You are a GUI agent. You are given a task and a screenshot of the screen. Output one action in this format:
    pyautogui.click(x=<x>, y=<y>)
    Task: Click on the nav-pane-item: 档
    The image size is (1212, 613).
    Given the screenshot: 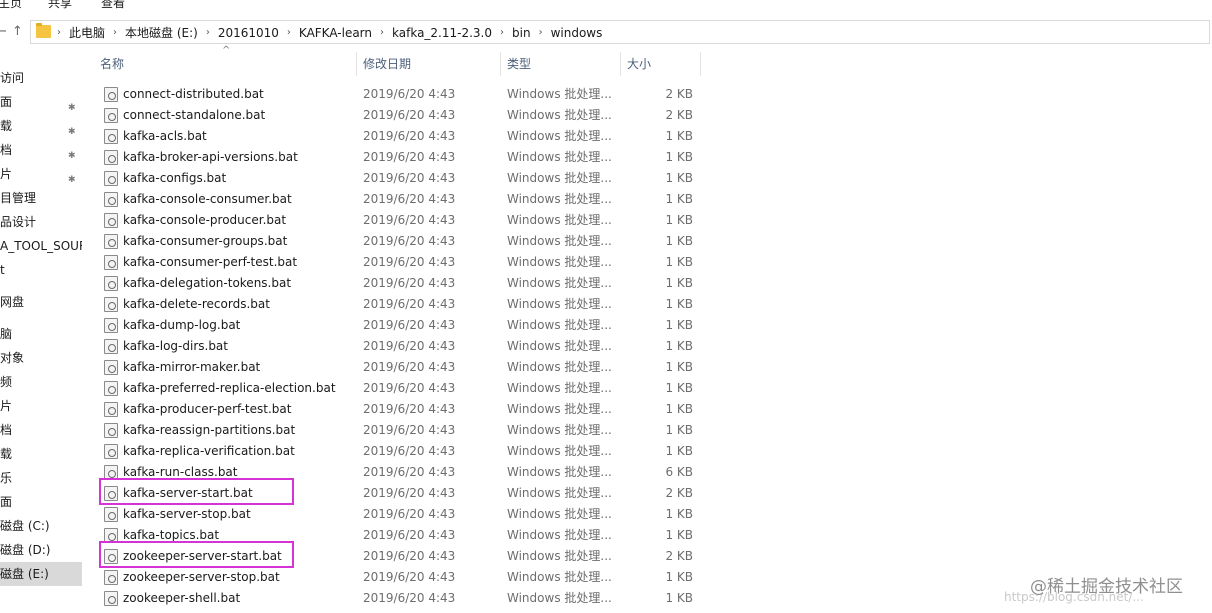 What is the action you would take?
    pyautogui.click(x=41, y=430)
    